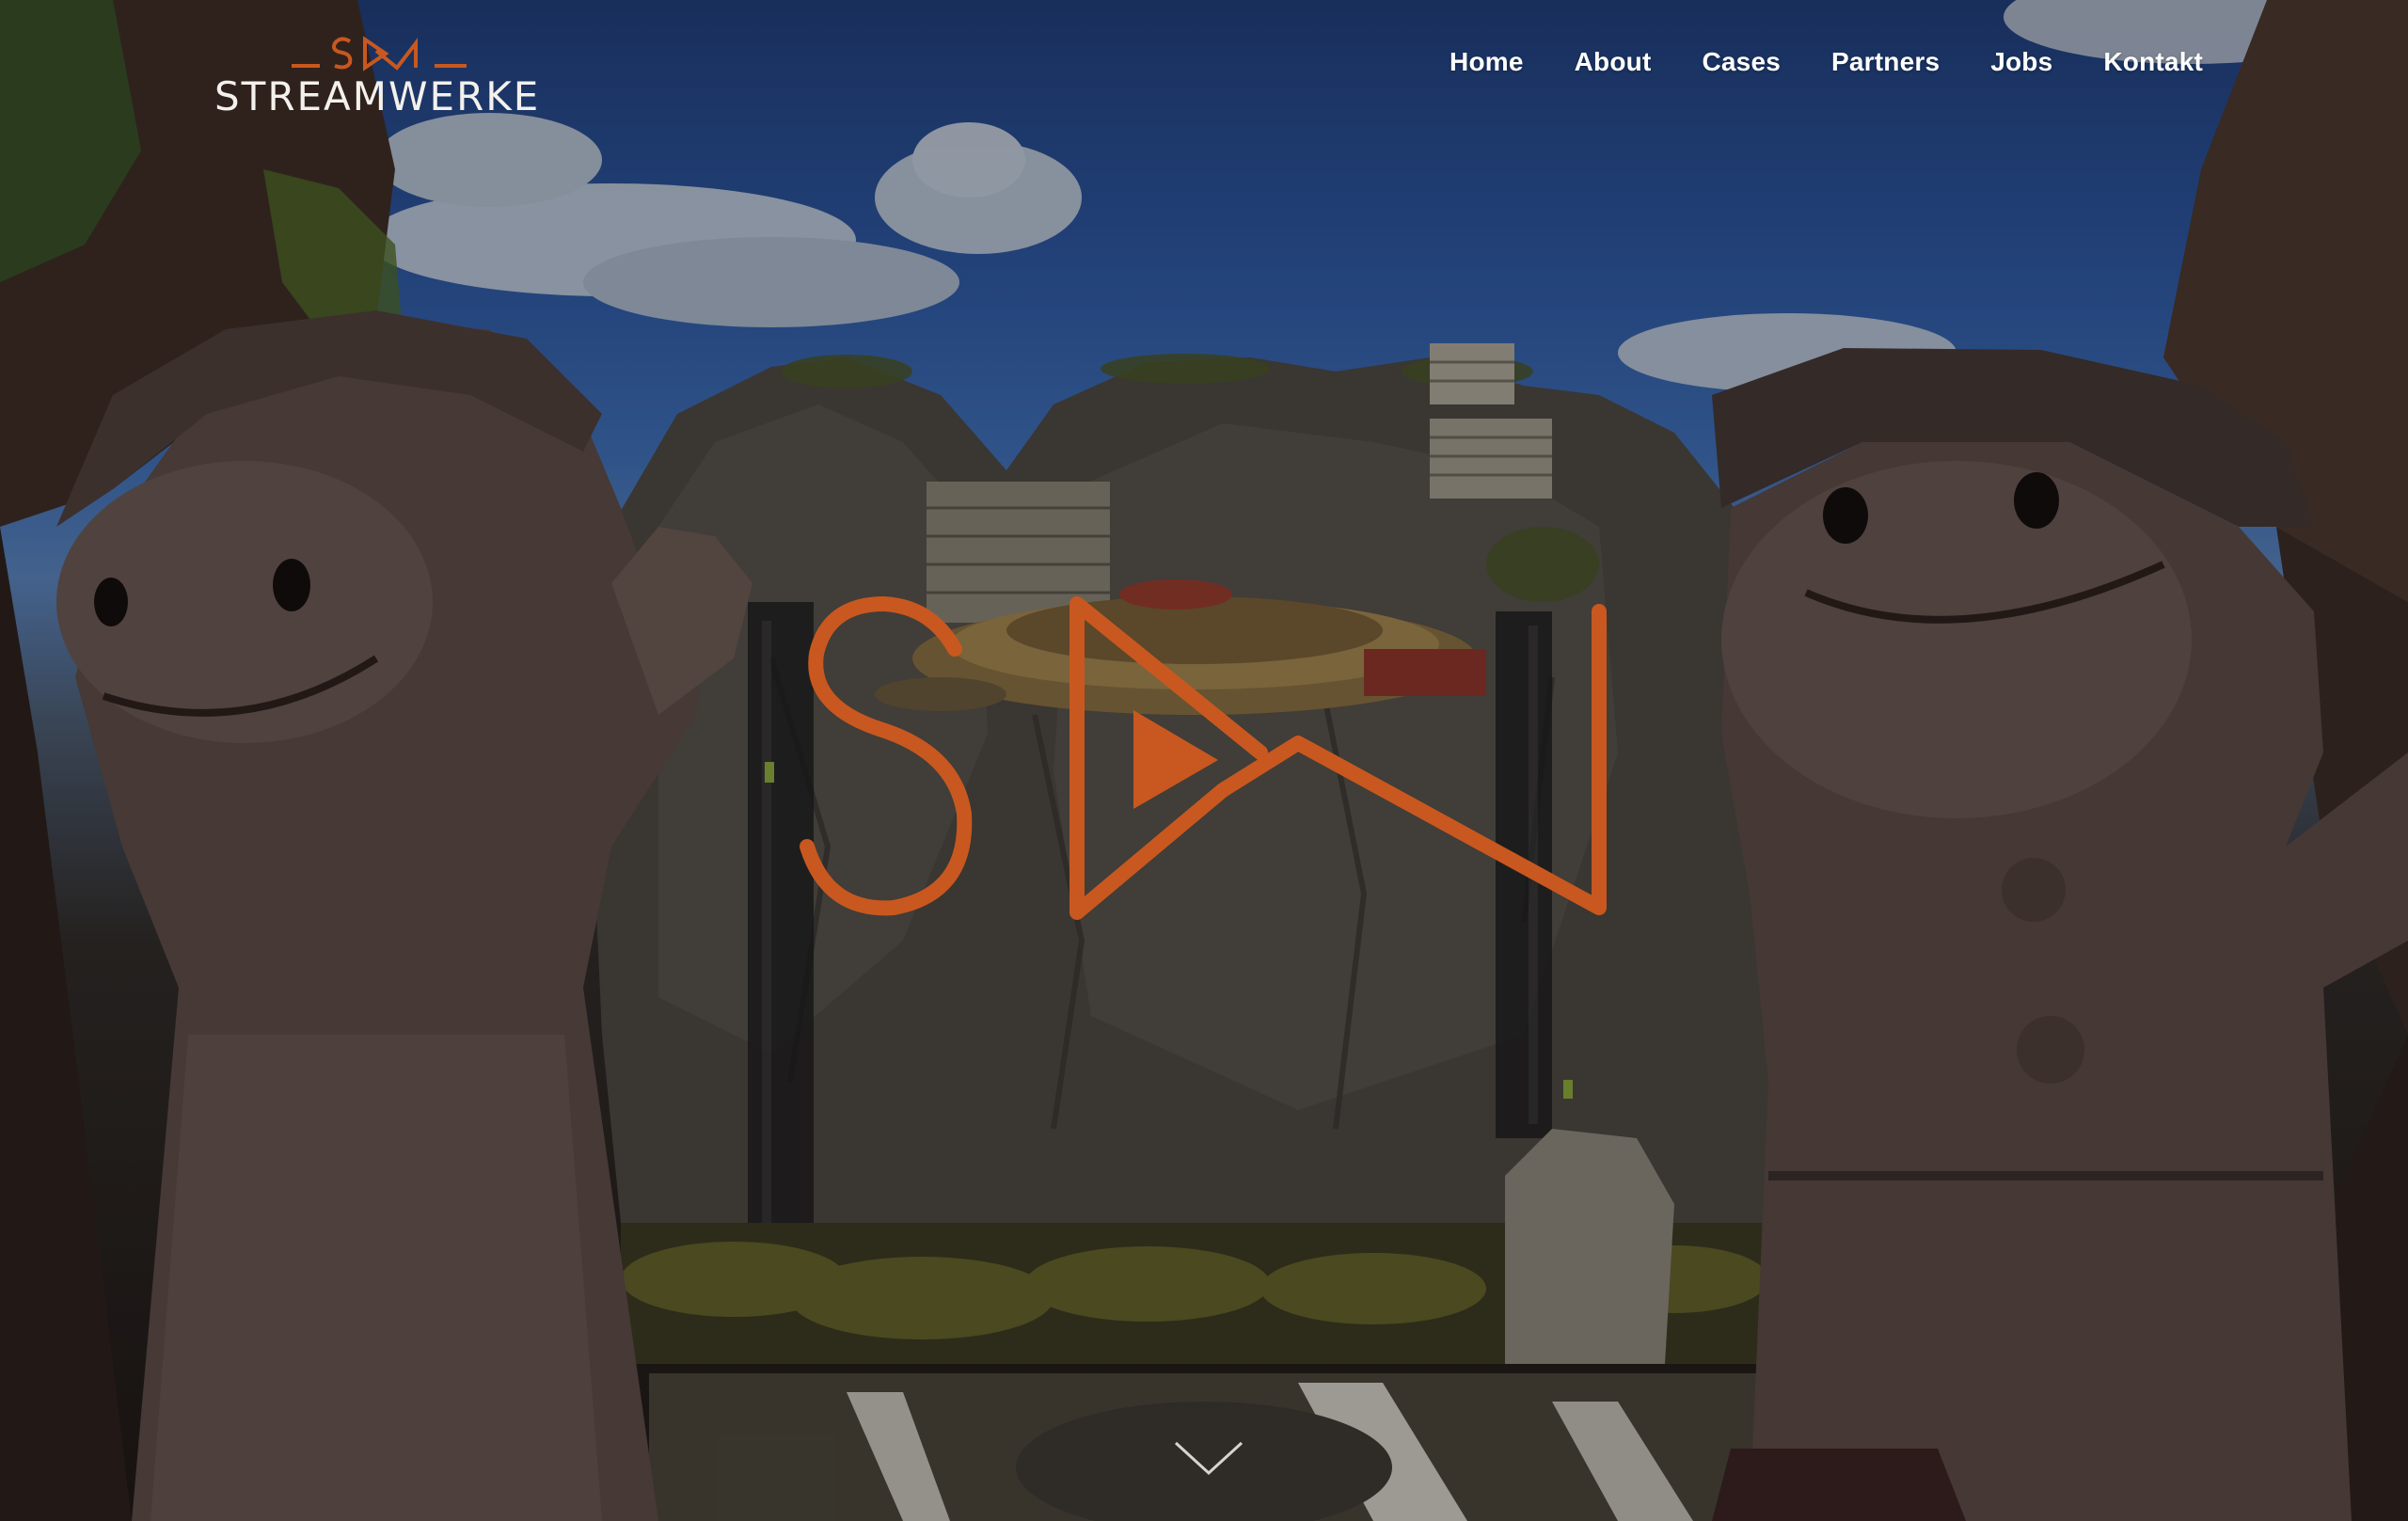 The width and height of the screenshot is (2408, 1521). What do you see at coordinates (1487, 62) in the screenshot?
I see `nav-home: Home` at bounding box center [1487, 62].